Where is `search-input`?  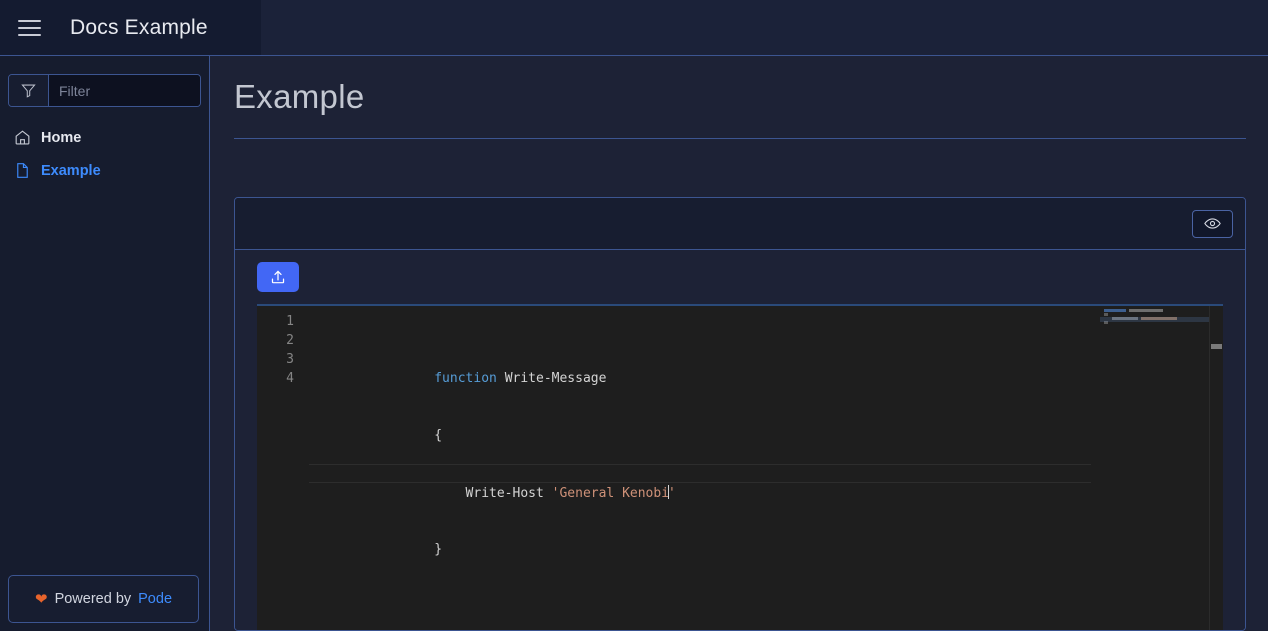
search-input is located at coordinates (124, 90).